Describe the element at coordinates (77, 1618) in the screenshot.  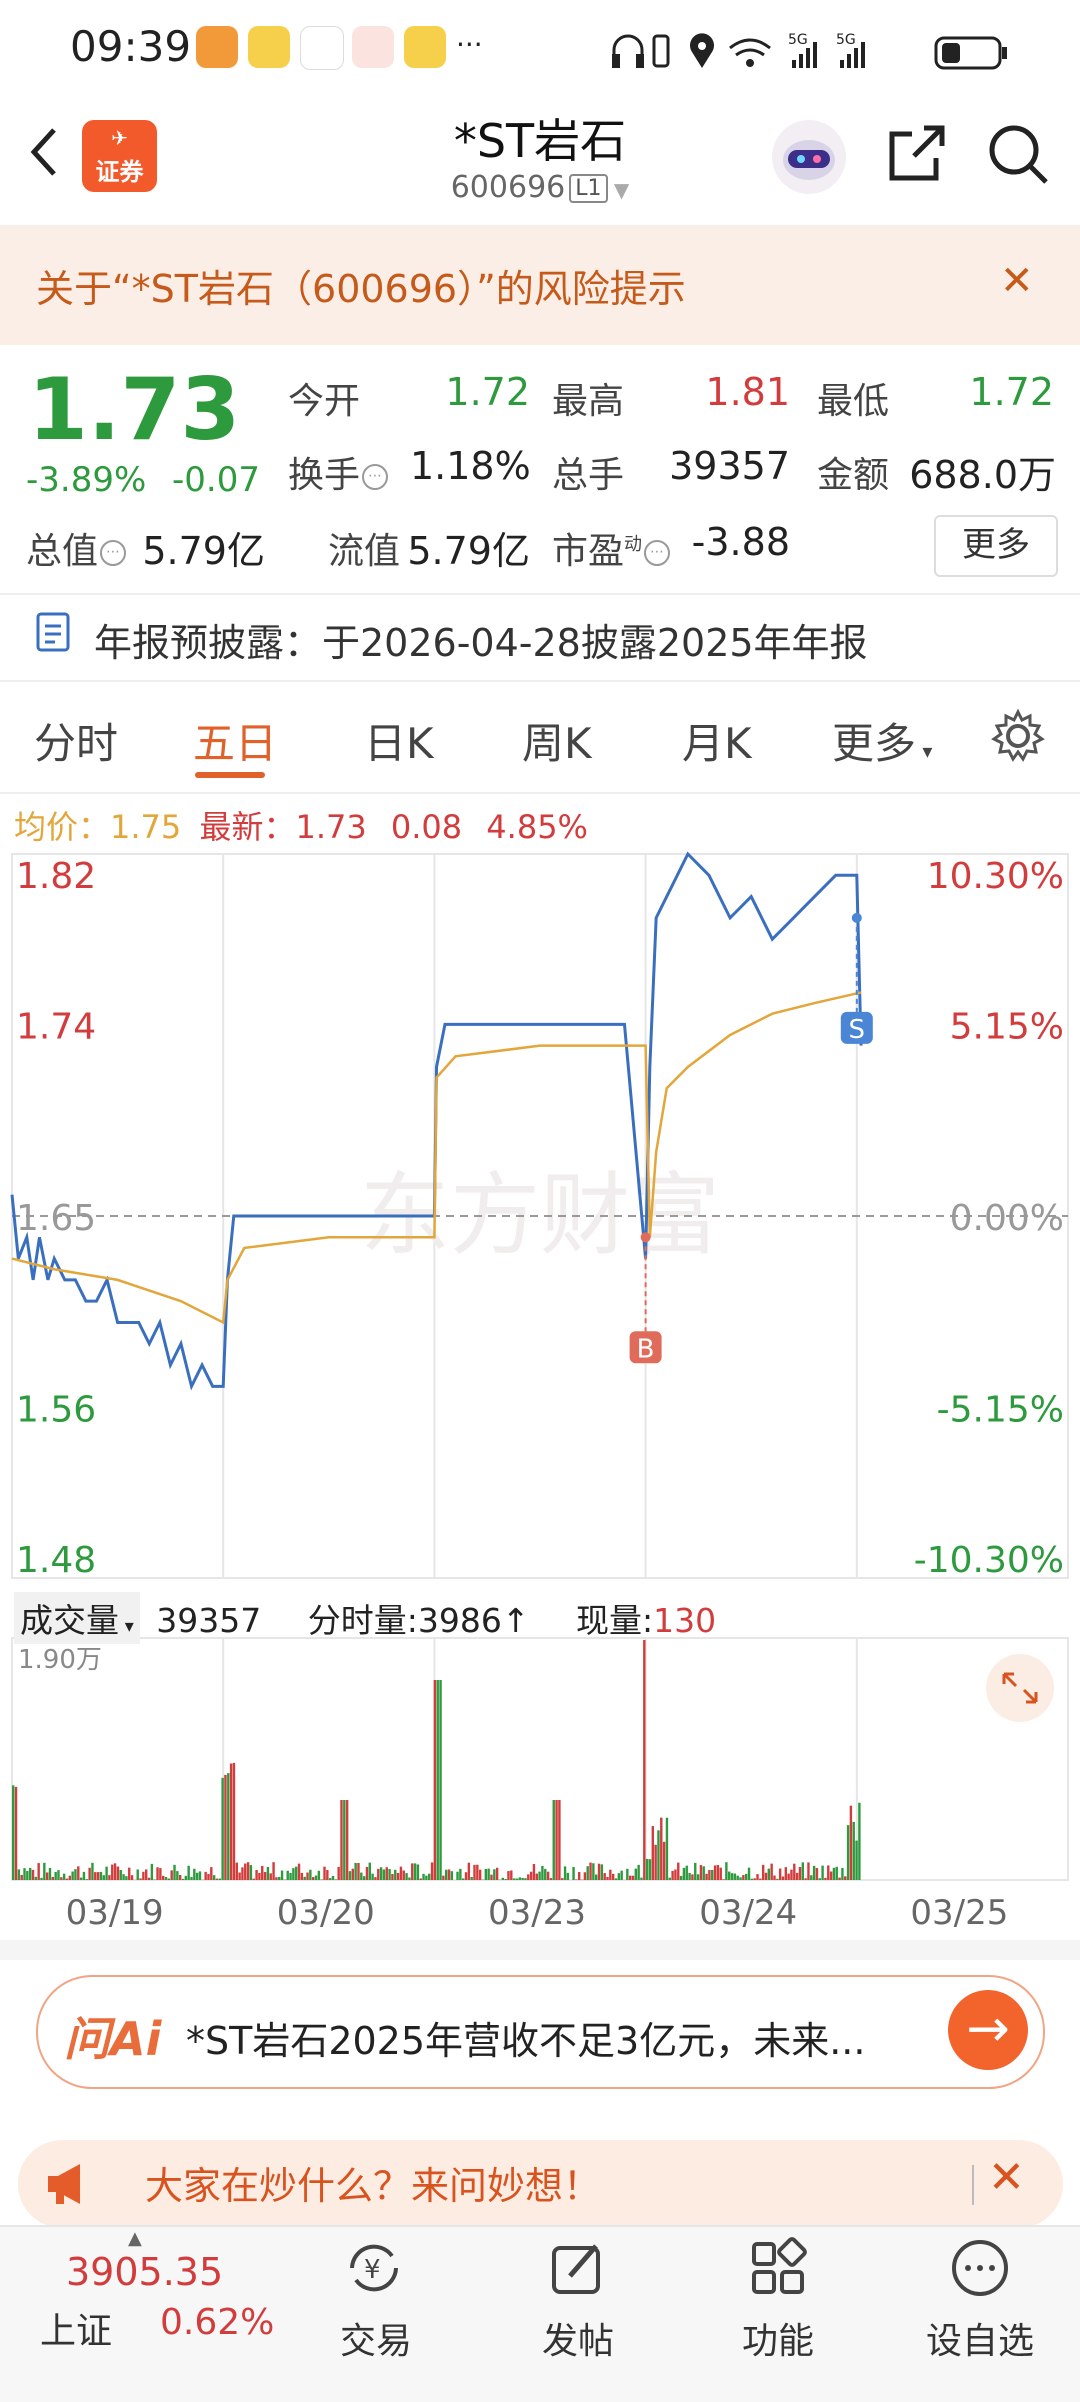
I see `volume-dropdown: 成交量 ▾` at that location.